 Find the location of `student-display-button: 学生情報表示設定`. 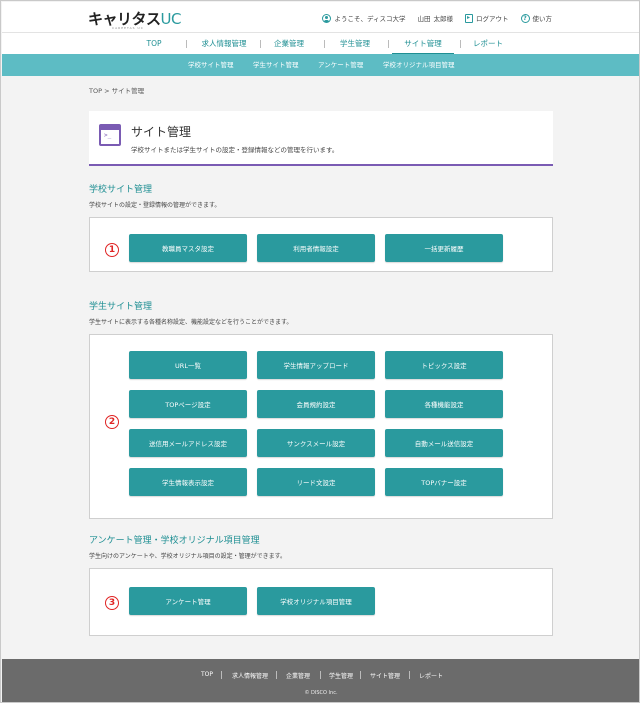

student-display-button: 学生情報表示設定 is located at coordinates (188, 482).